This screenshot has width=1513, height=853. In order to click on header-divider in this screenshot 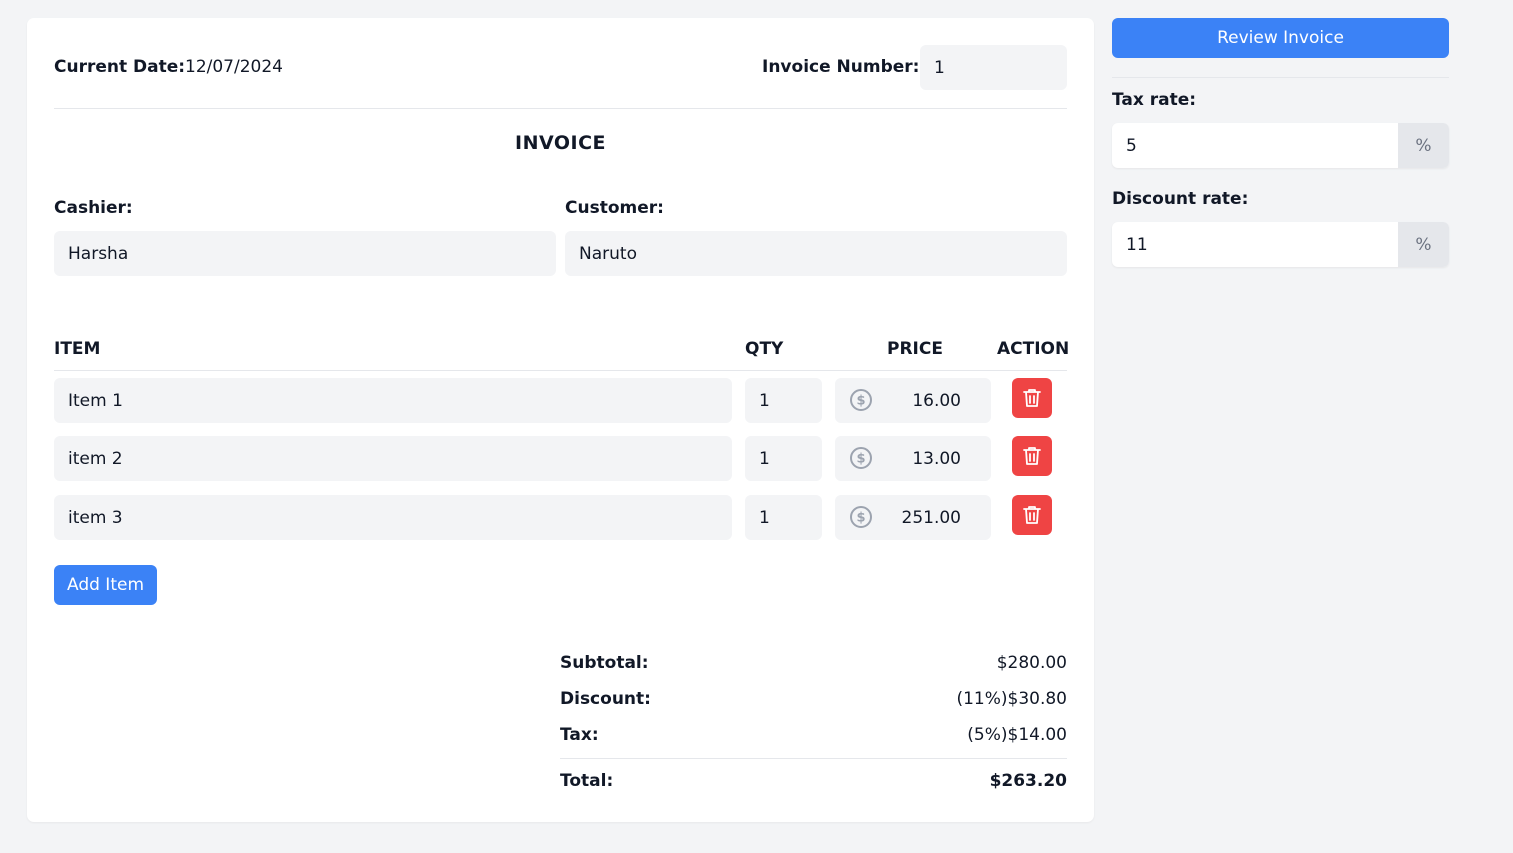, I will do `click(560, 108)`.